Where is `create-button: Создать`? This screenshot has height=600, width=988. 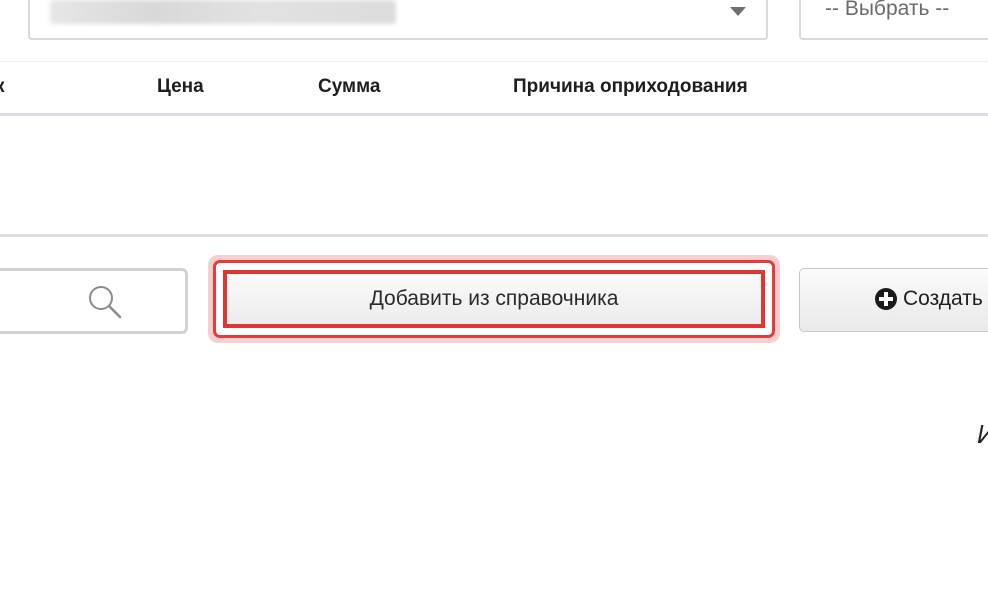 create-button: Создать is located at coordinates (893, 300).